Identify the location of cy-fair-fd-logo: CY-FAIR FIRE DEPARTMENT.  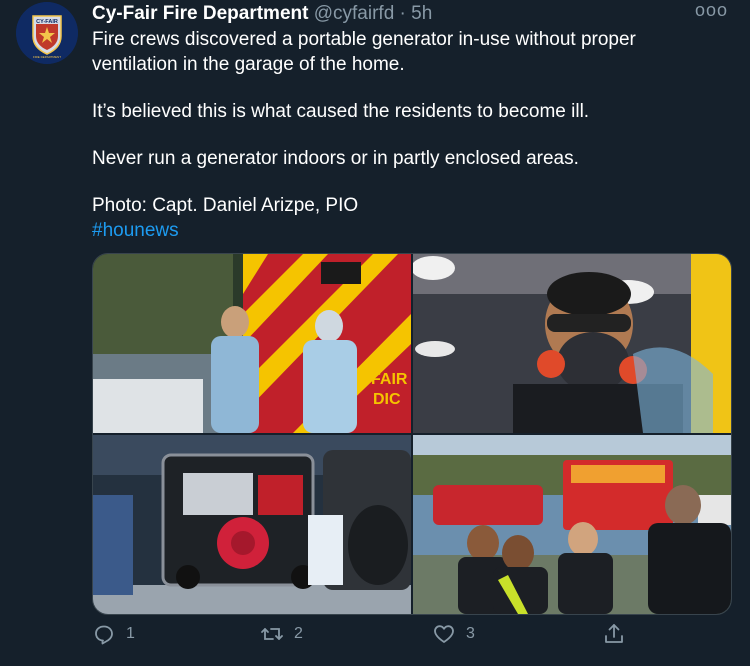
(47, 33).